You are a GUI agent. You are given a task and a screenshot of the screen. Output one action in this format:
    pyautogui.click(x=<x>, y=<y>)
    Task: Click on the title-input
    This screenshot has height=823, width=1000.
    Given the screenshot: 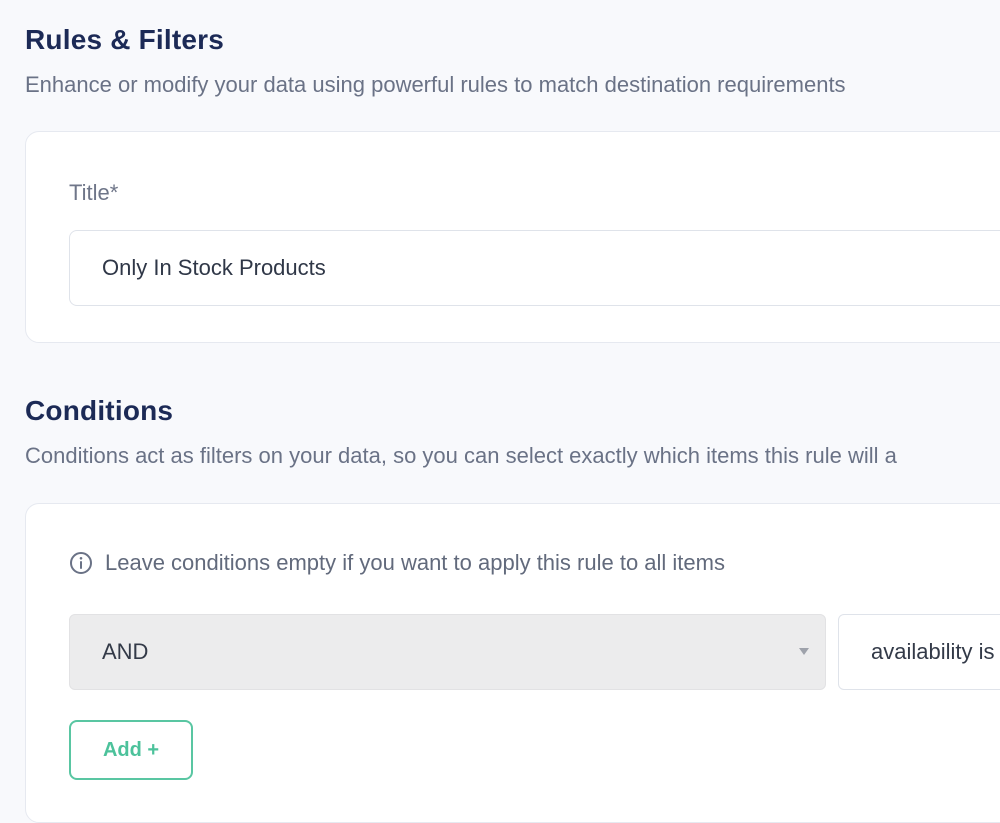 What is the action you would take?
    pyautogui.click(x=534, y=268)
    